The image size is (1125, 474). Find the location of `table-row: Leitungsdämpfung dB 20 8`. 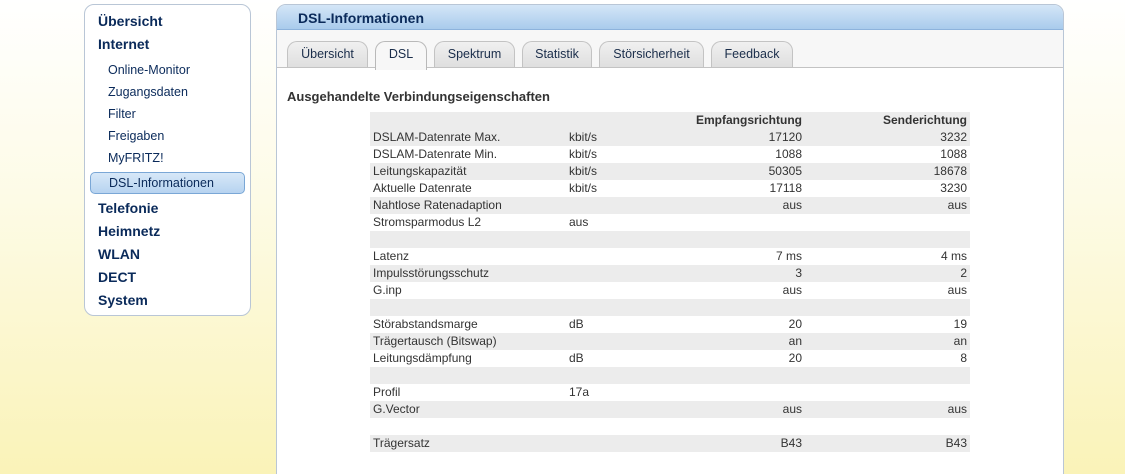

table-row: Leitungsdämpfung dB 20 8 is located at coordinates (670, 358).